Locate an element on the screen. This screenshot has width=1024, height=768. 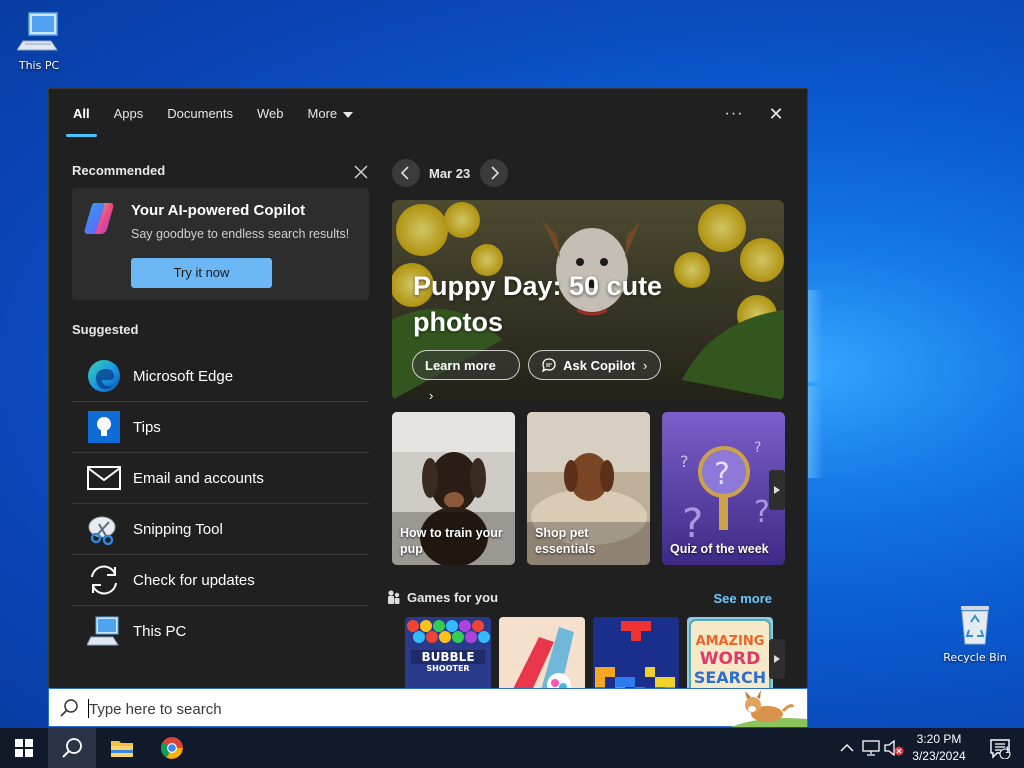
suggested-item-label: Tips is located at coordinates (147, 427).